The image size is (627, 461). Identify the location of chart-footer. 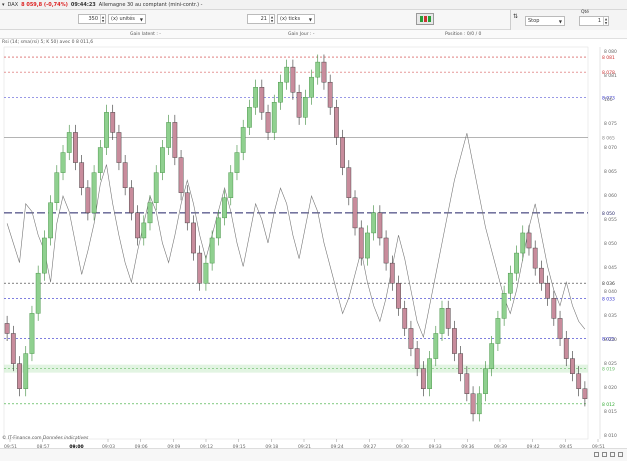
(313, 454).